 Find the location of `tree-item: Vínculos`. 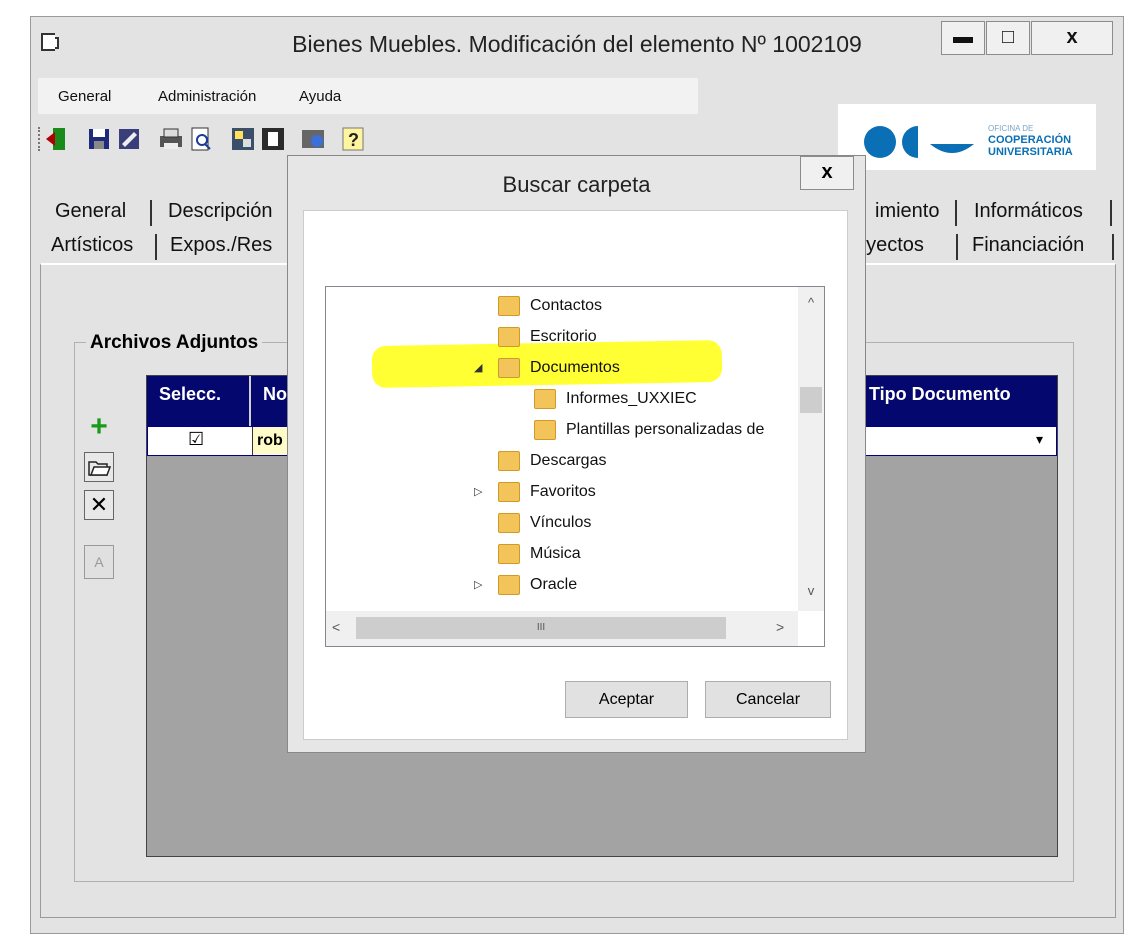

tree-item: Vínculos is located at coordinates (561, 522).